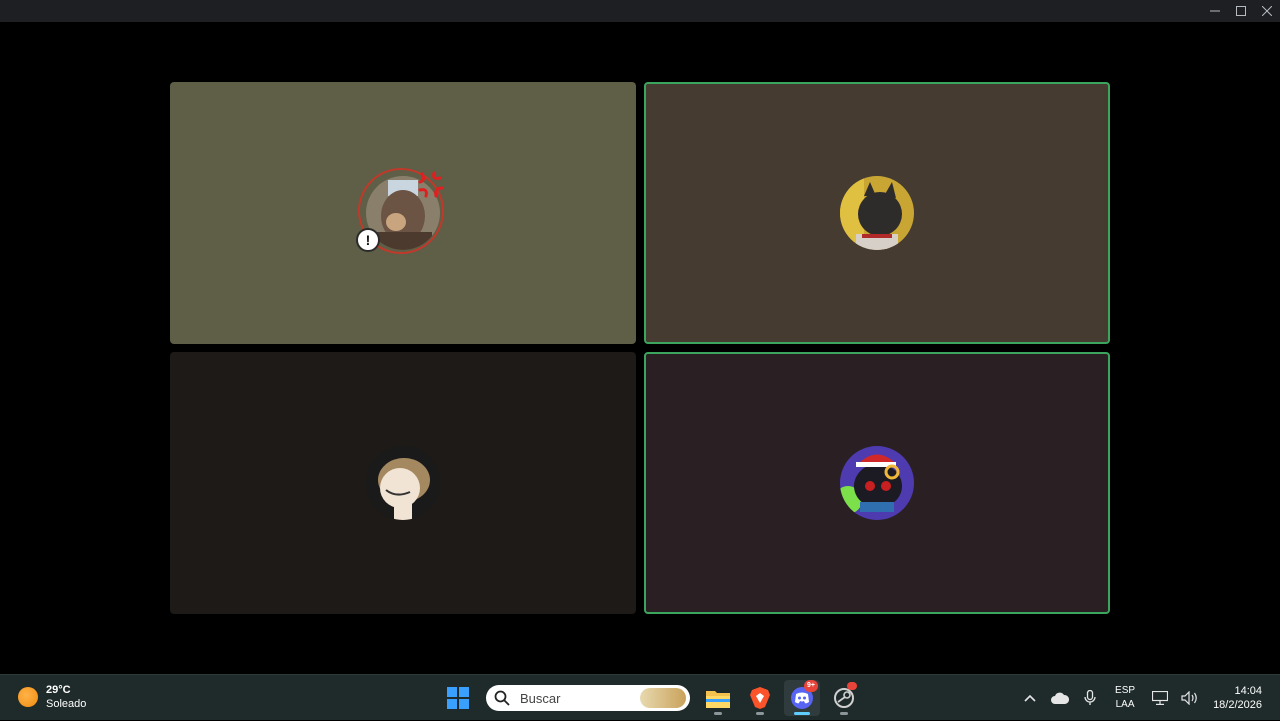  I want to click on start-button, so click(458, 698).